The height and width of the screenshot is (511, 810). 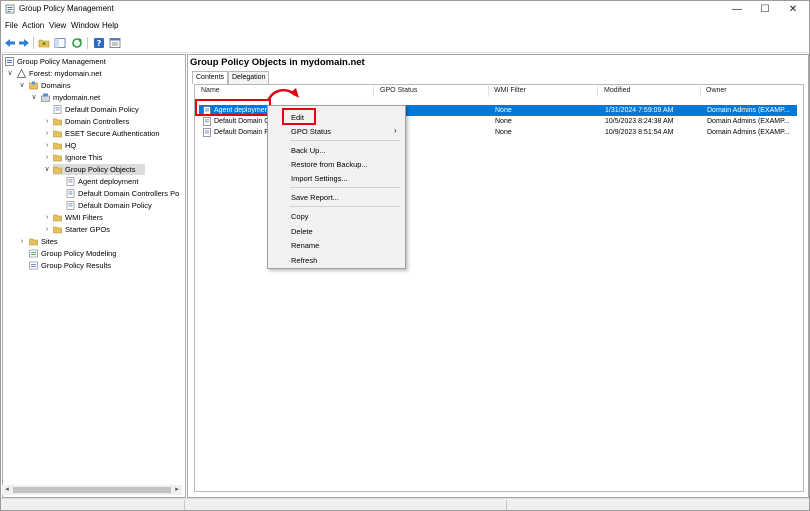 I want to click on menu-bar: File Action View Window Help, so click(x=405, y=25).